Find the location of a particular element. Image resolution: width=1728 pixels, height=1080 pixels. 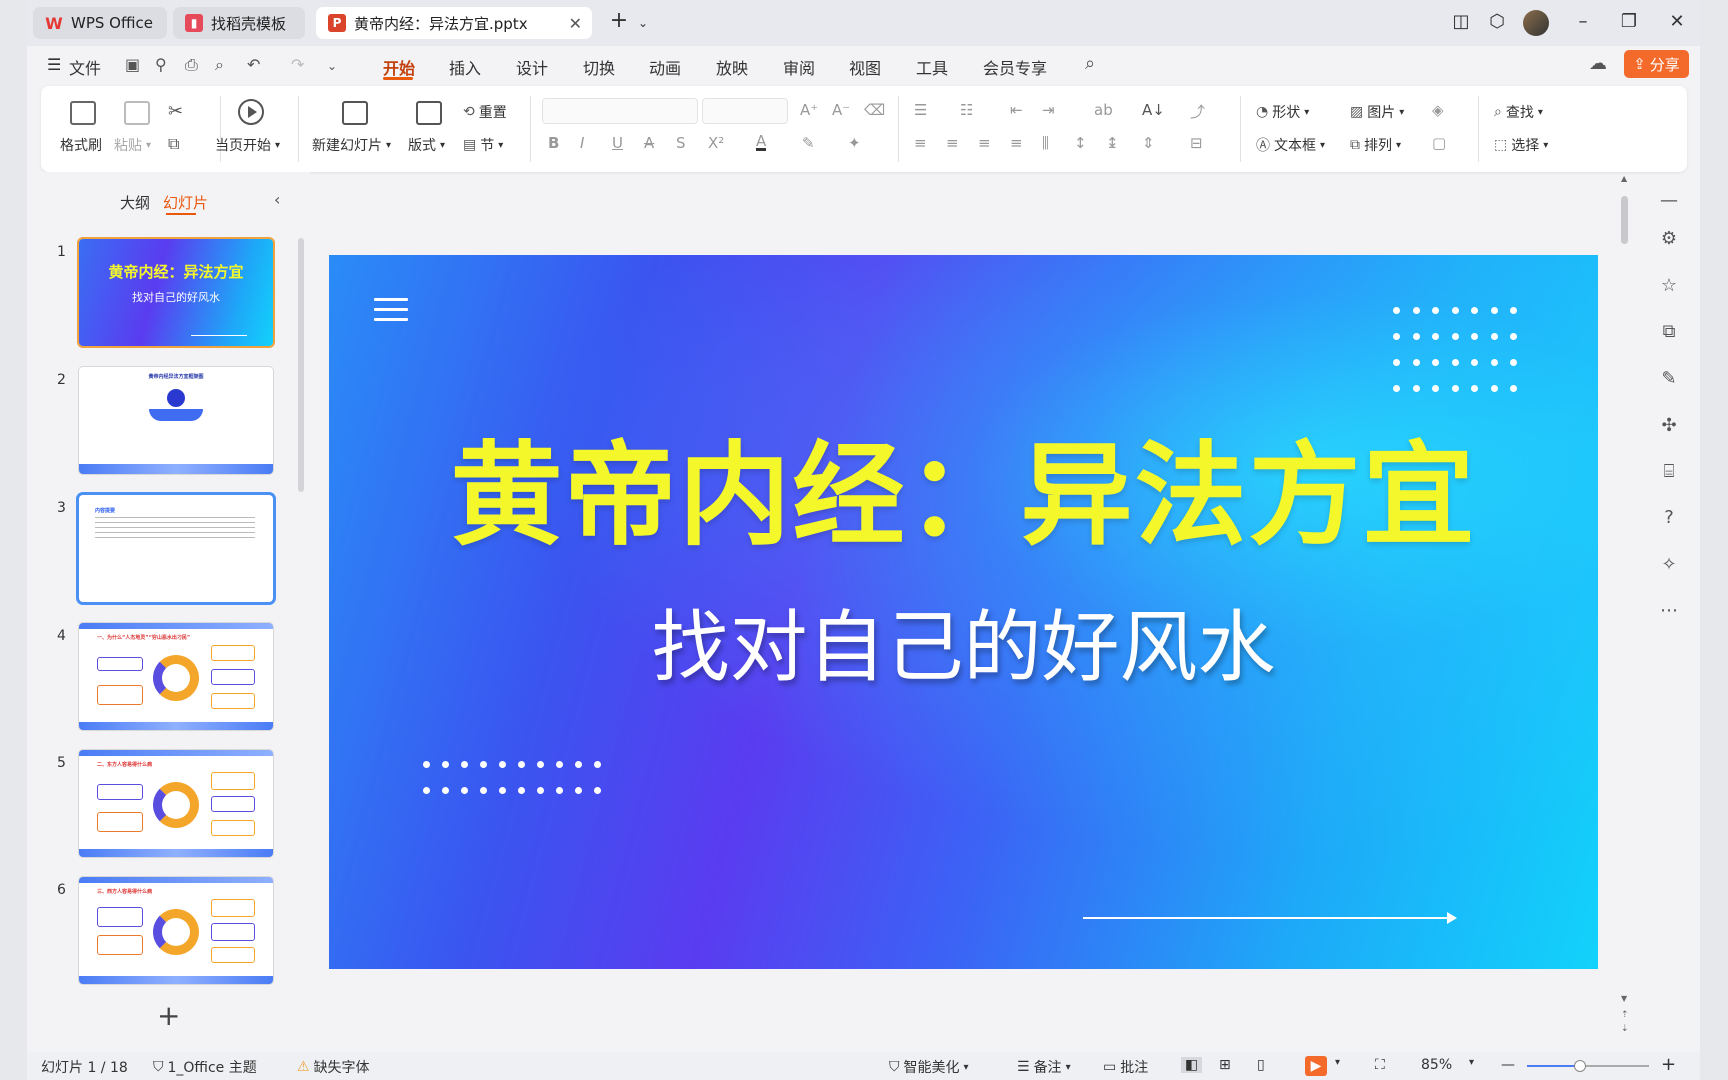

paste-button: 粘贴 ▾ is located at coordinates (132, 145).